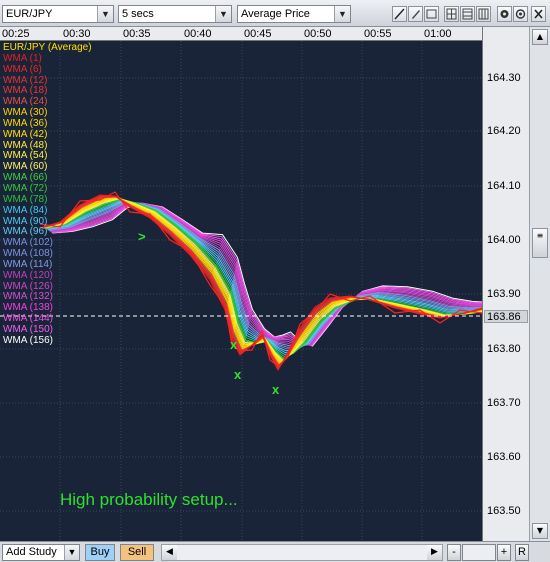 This screenshot has width=550, height=562. I want to click on interval-value: 5 secs, so click(138, 14).